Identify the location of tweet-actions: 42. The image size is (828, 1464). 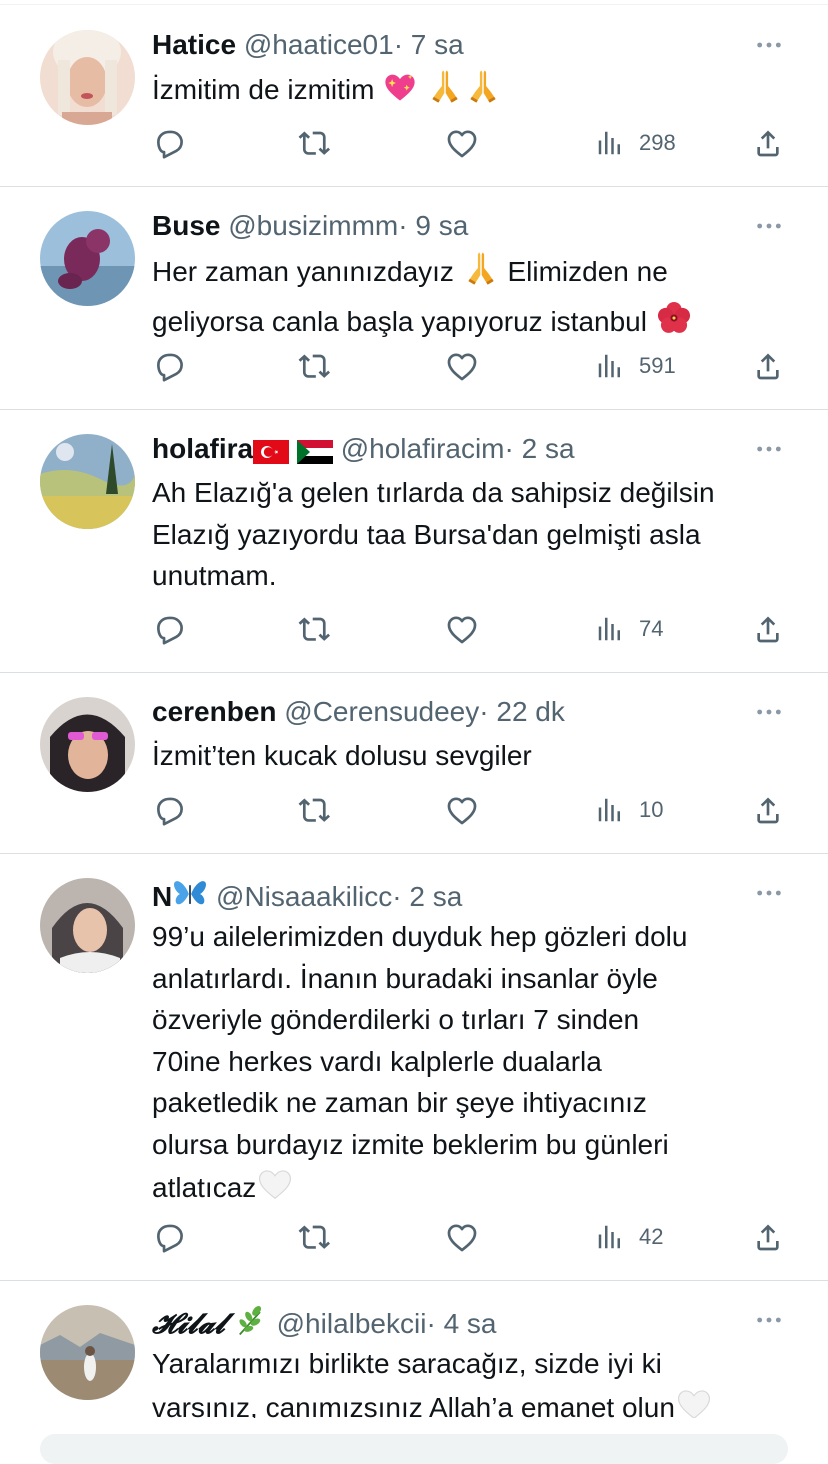
(472, 1237).